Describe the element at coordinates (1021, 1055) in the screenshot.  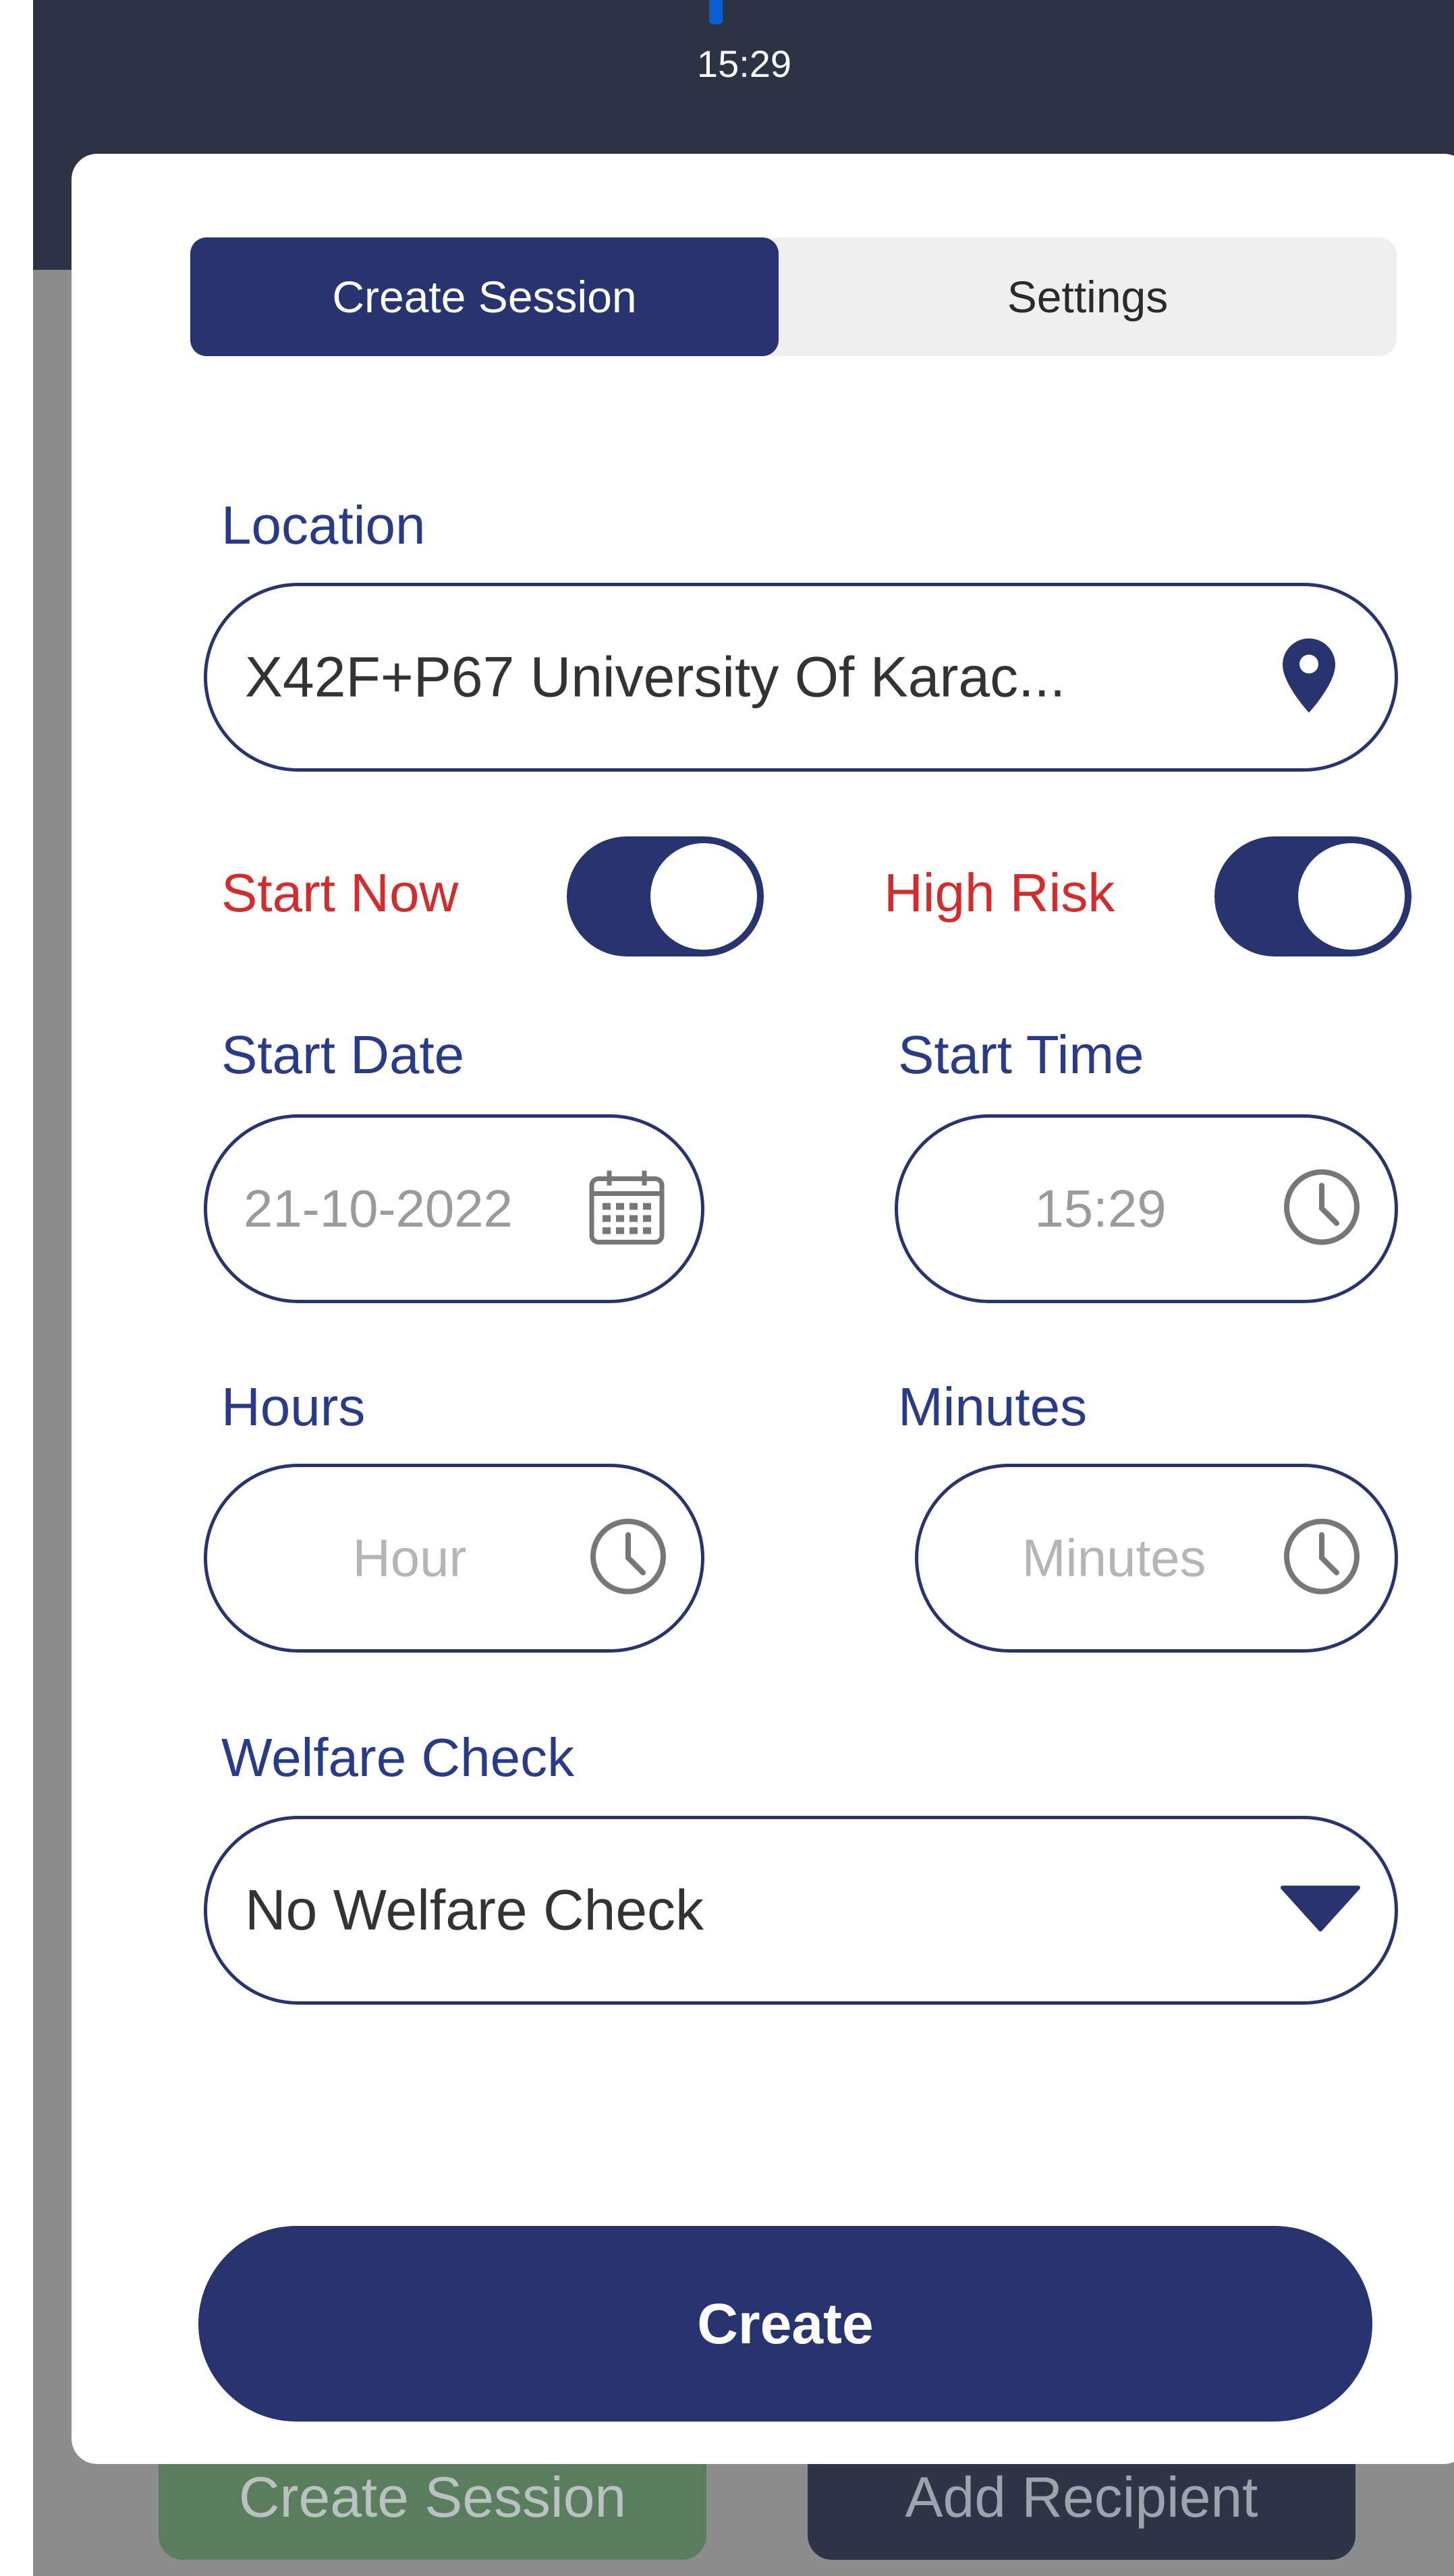
I see `start-time-label: Start Time` at that location.